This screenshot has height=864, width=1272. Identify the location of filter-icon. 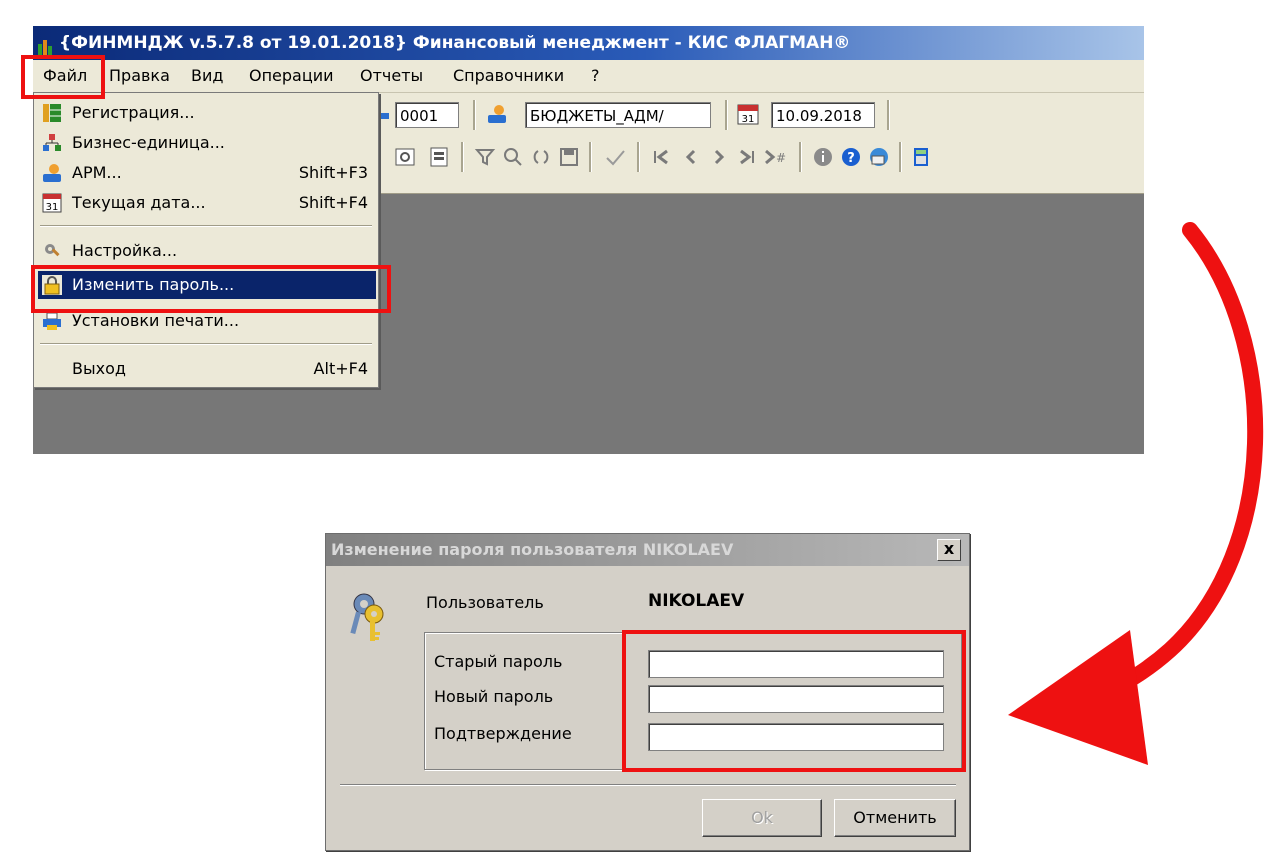
(485, 157).